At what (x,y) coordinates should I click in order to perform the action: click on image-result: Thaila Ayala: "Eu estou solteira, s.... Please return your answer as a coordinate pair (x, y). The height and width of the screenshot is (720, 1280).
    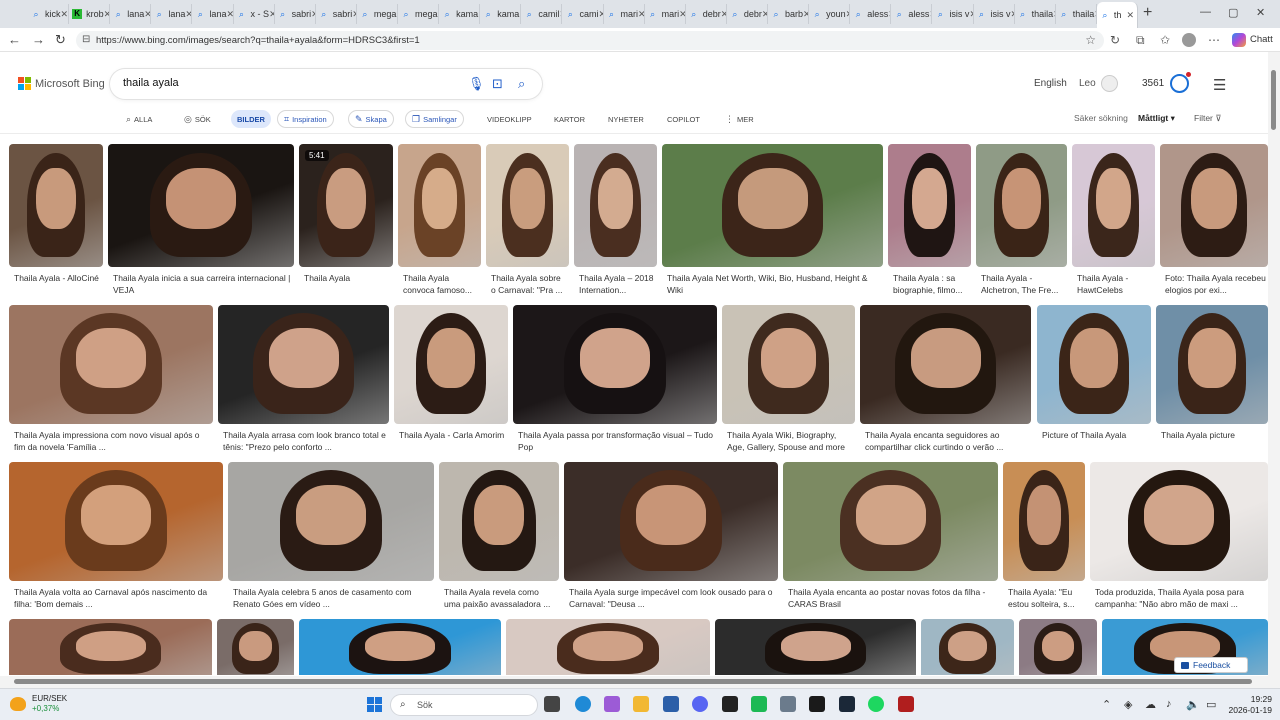
    Looking at the image, I should click on (1044, 538).